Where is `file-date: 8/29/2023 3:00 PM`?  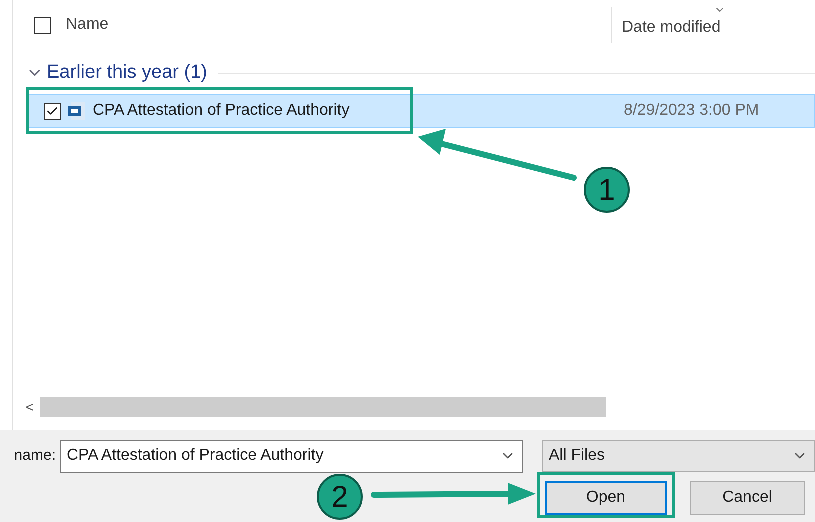
file-date: 8/29/2023 3:00 PM is located at coordinates (692, 111).